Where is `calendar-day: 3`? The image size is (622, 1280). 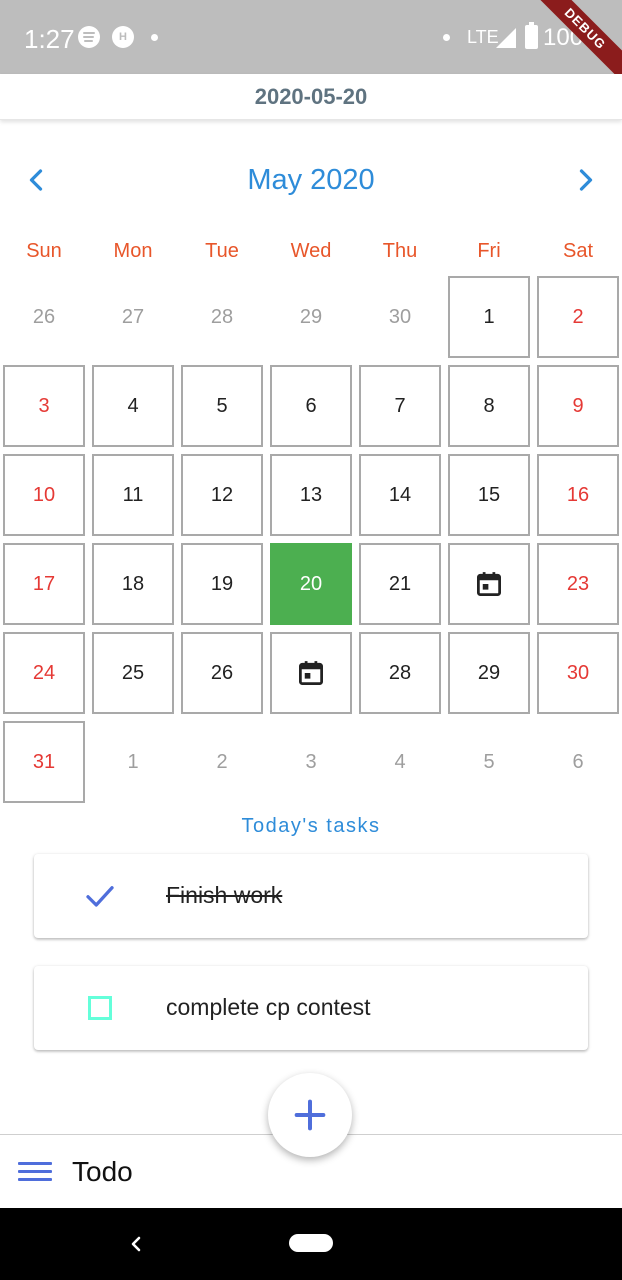 calendar-day: 3 is located at coordinates (44, 406).